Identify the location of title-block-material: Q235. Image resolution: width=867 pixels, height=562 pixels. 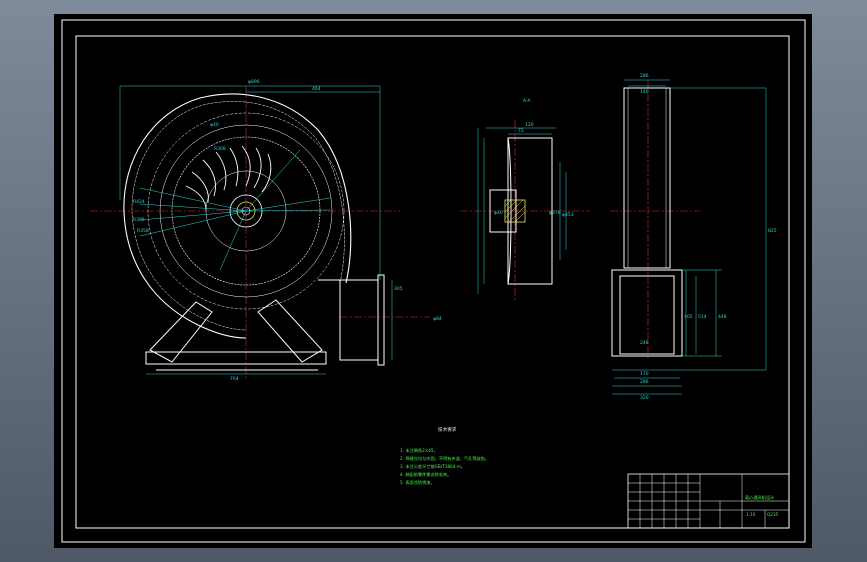
(773, 514).